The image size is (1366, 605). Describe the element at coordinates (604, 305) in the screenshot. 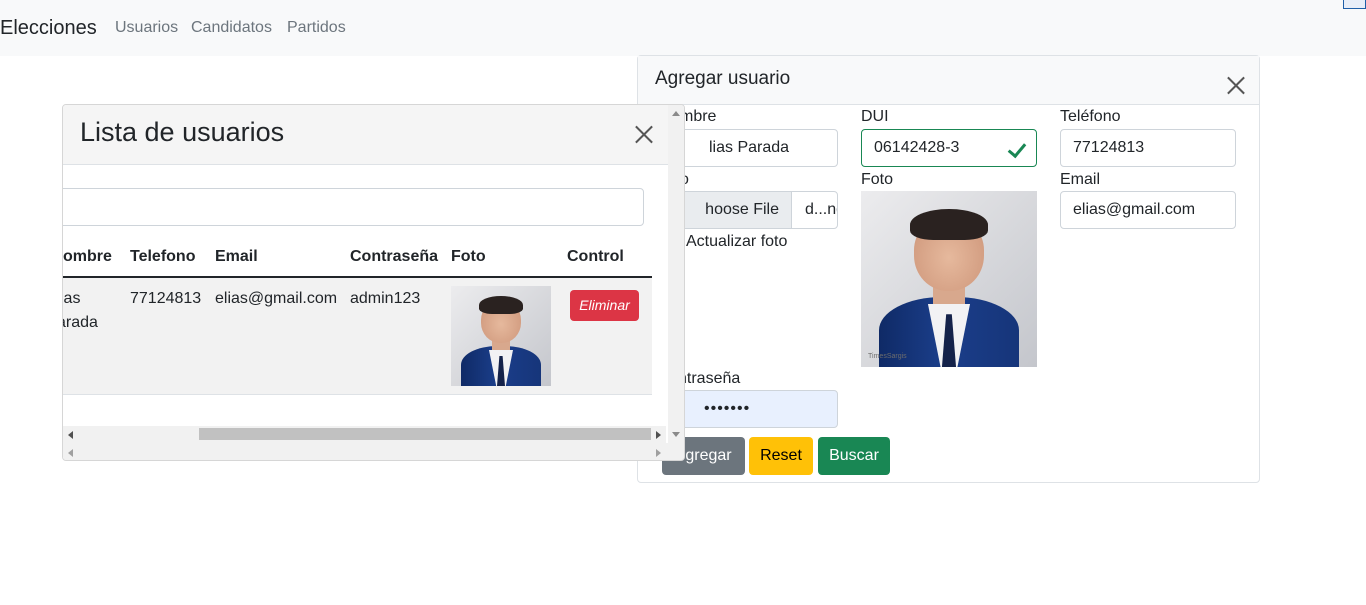

I see `eliminar-button: Eliminar` at that location.